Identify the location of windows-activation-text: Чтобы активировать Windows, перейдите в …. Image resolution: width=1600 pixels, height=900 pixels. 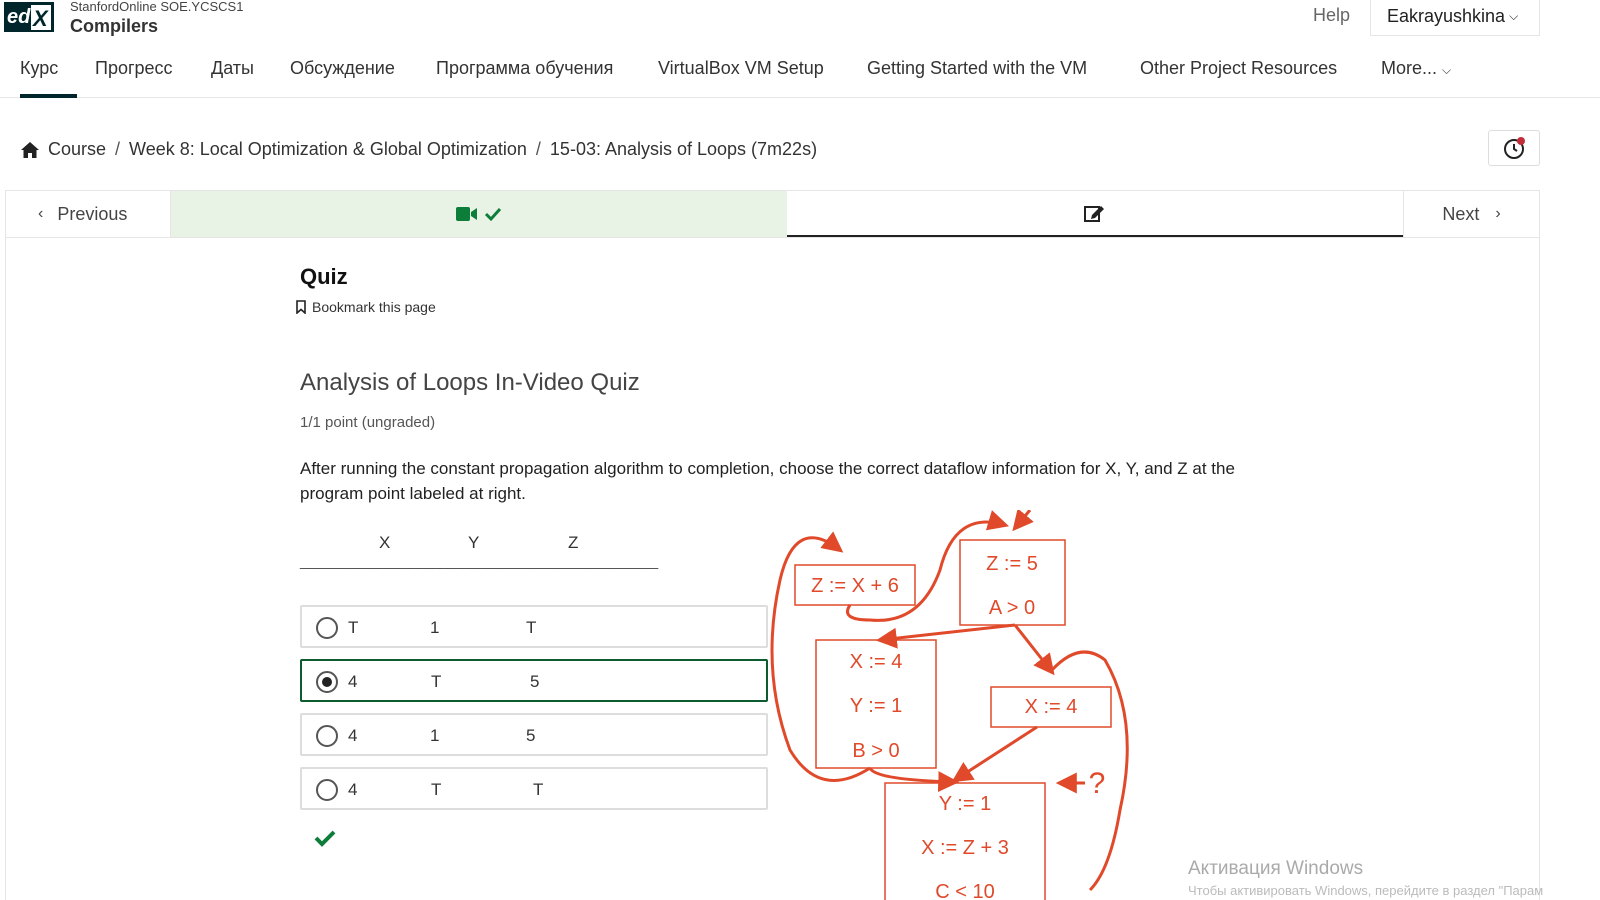
(1366, 890).